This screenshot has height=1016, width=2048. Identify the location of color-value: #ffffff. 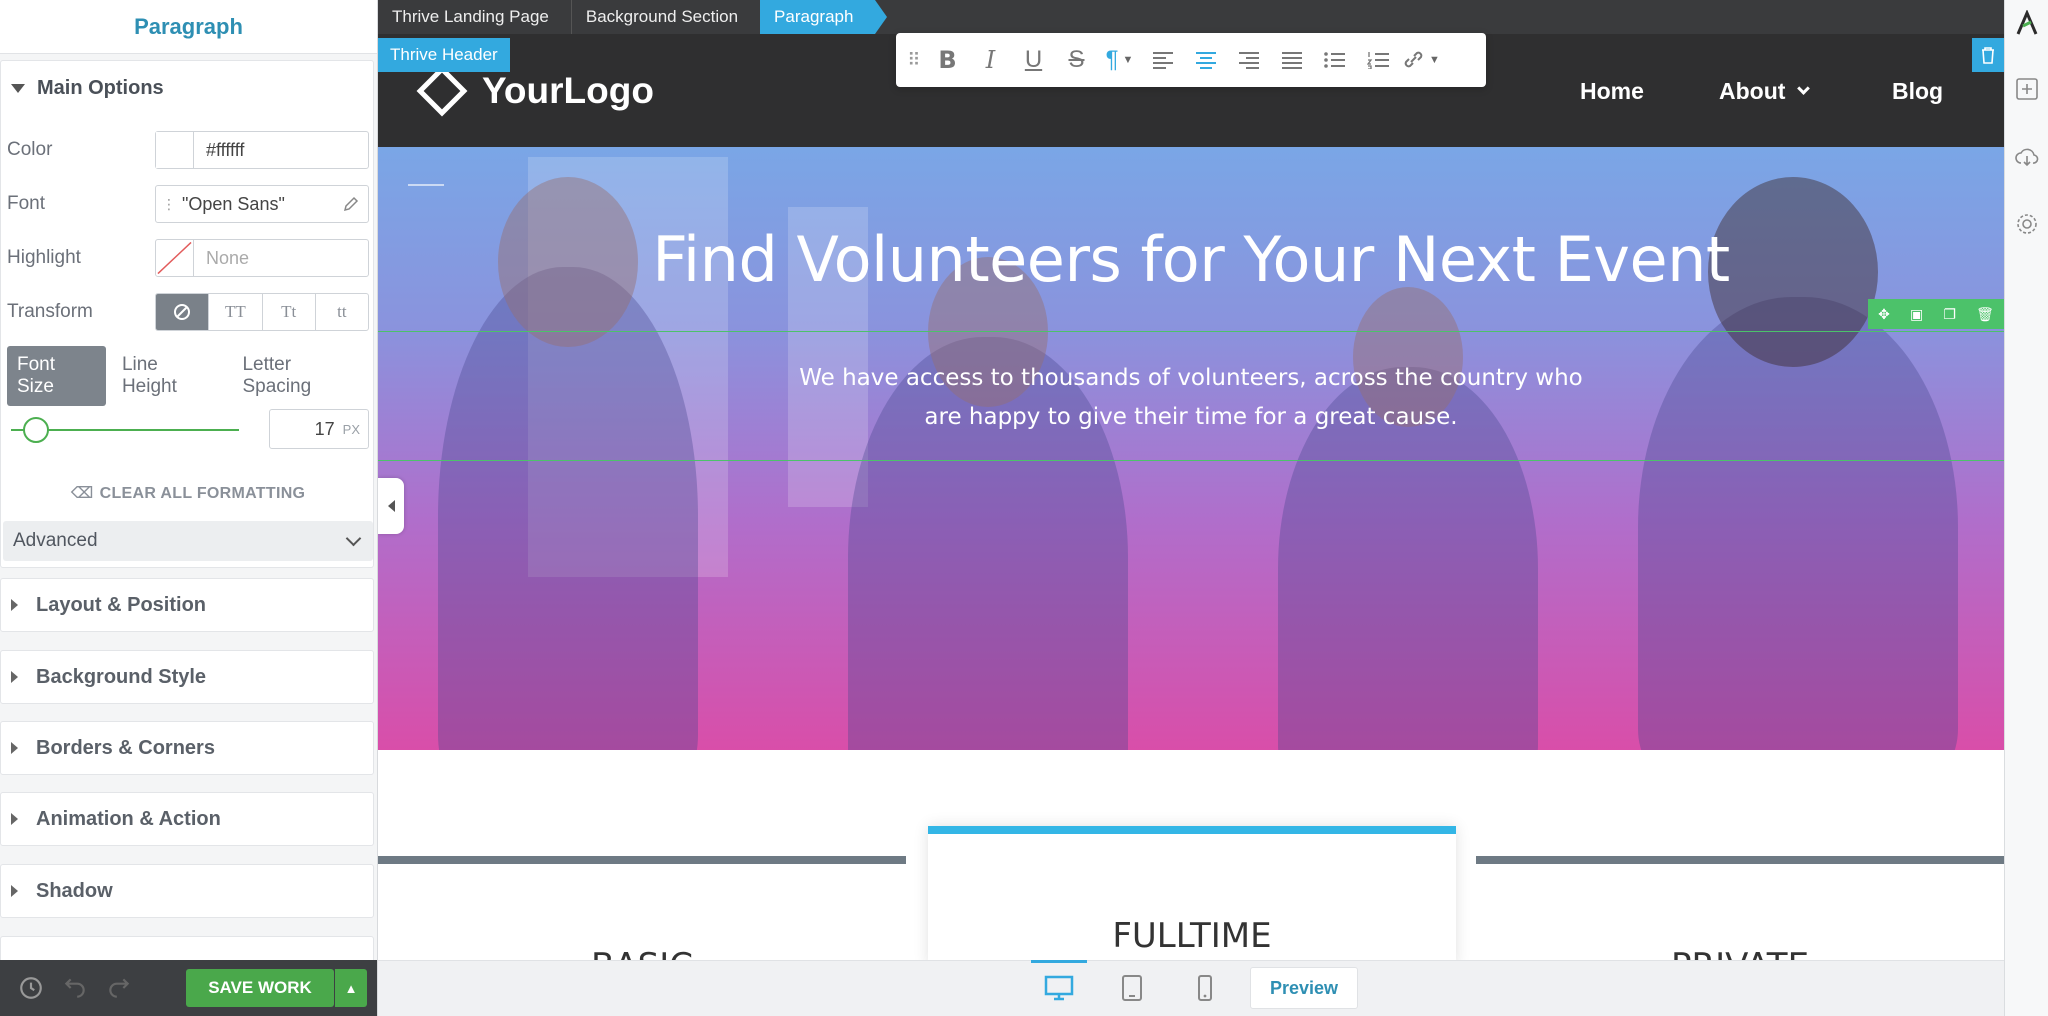
(219, 150).